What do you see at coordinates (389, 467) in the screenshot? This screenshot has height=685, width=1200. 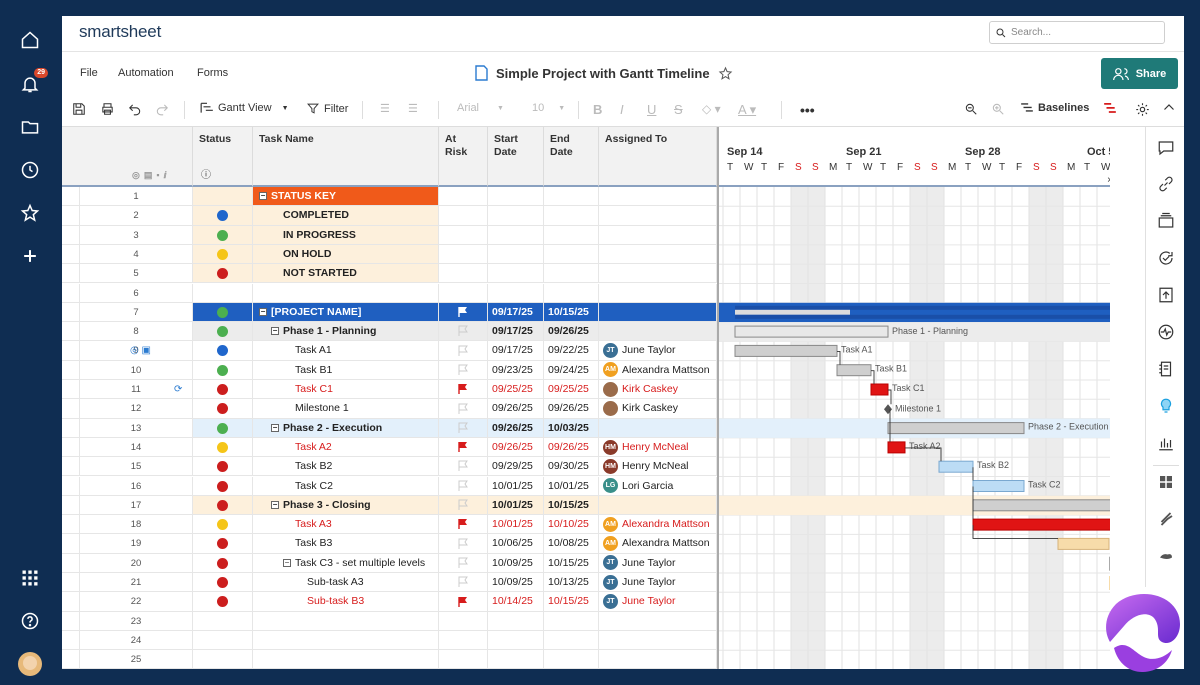 I see `table-row: 15 Task B2 09/29/25 09/30/25 HM Henry McNeal` at bounding box center [389, 467].